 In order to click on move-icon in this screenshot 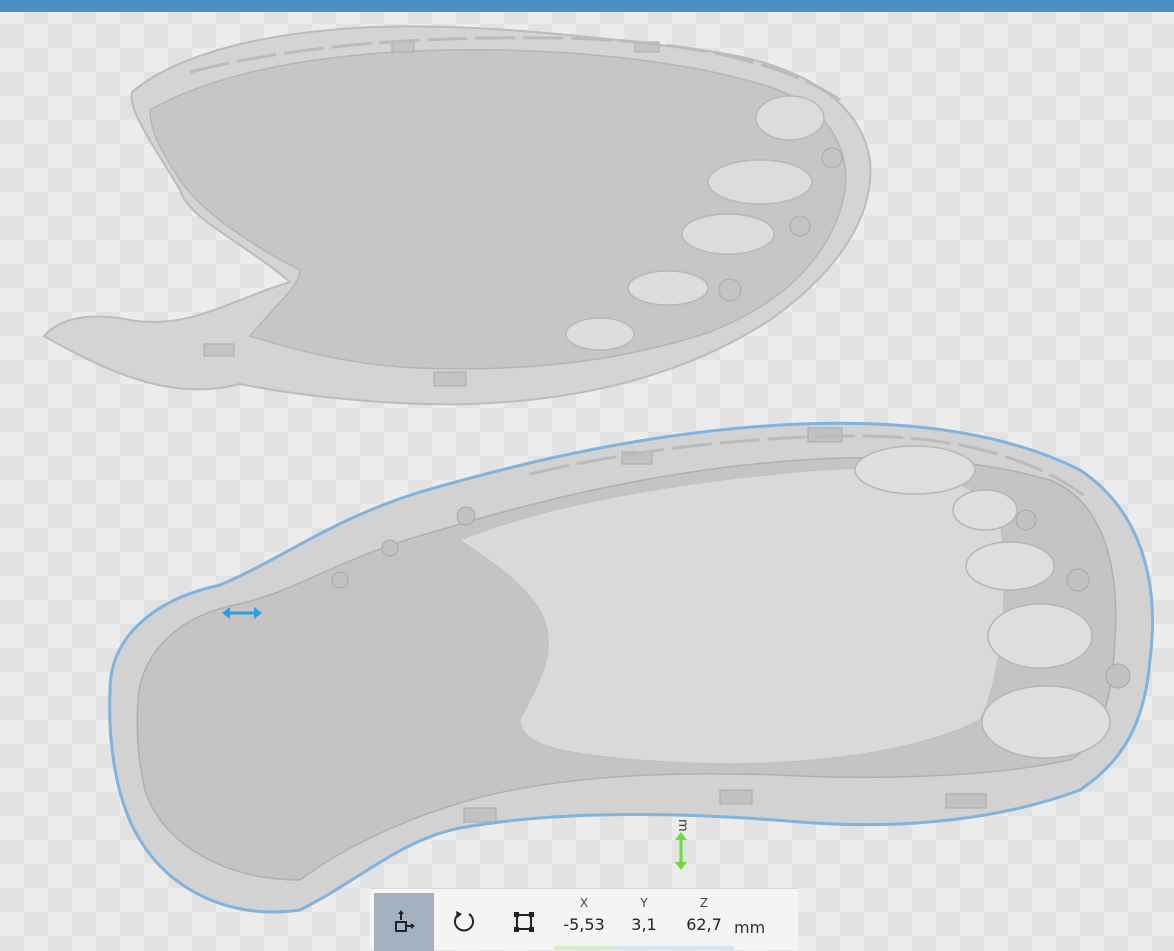, I will do `click(405, 921)`.